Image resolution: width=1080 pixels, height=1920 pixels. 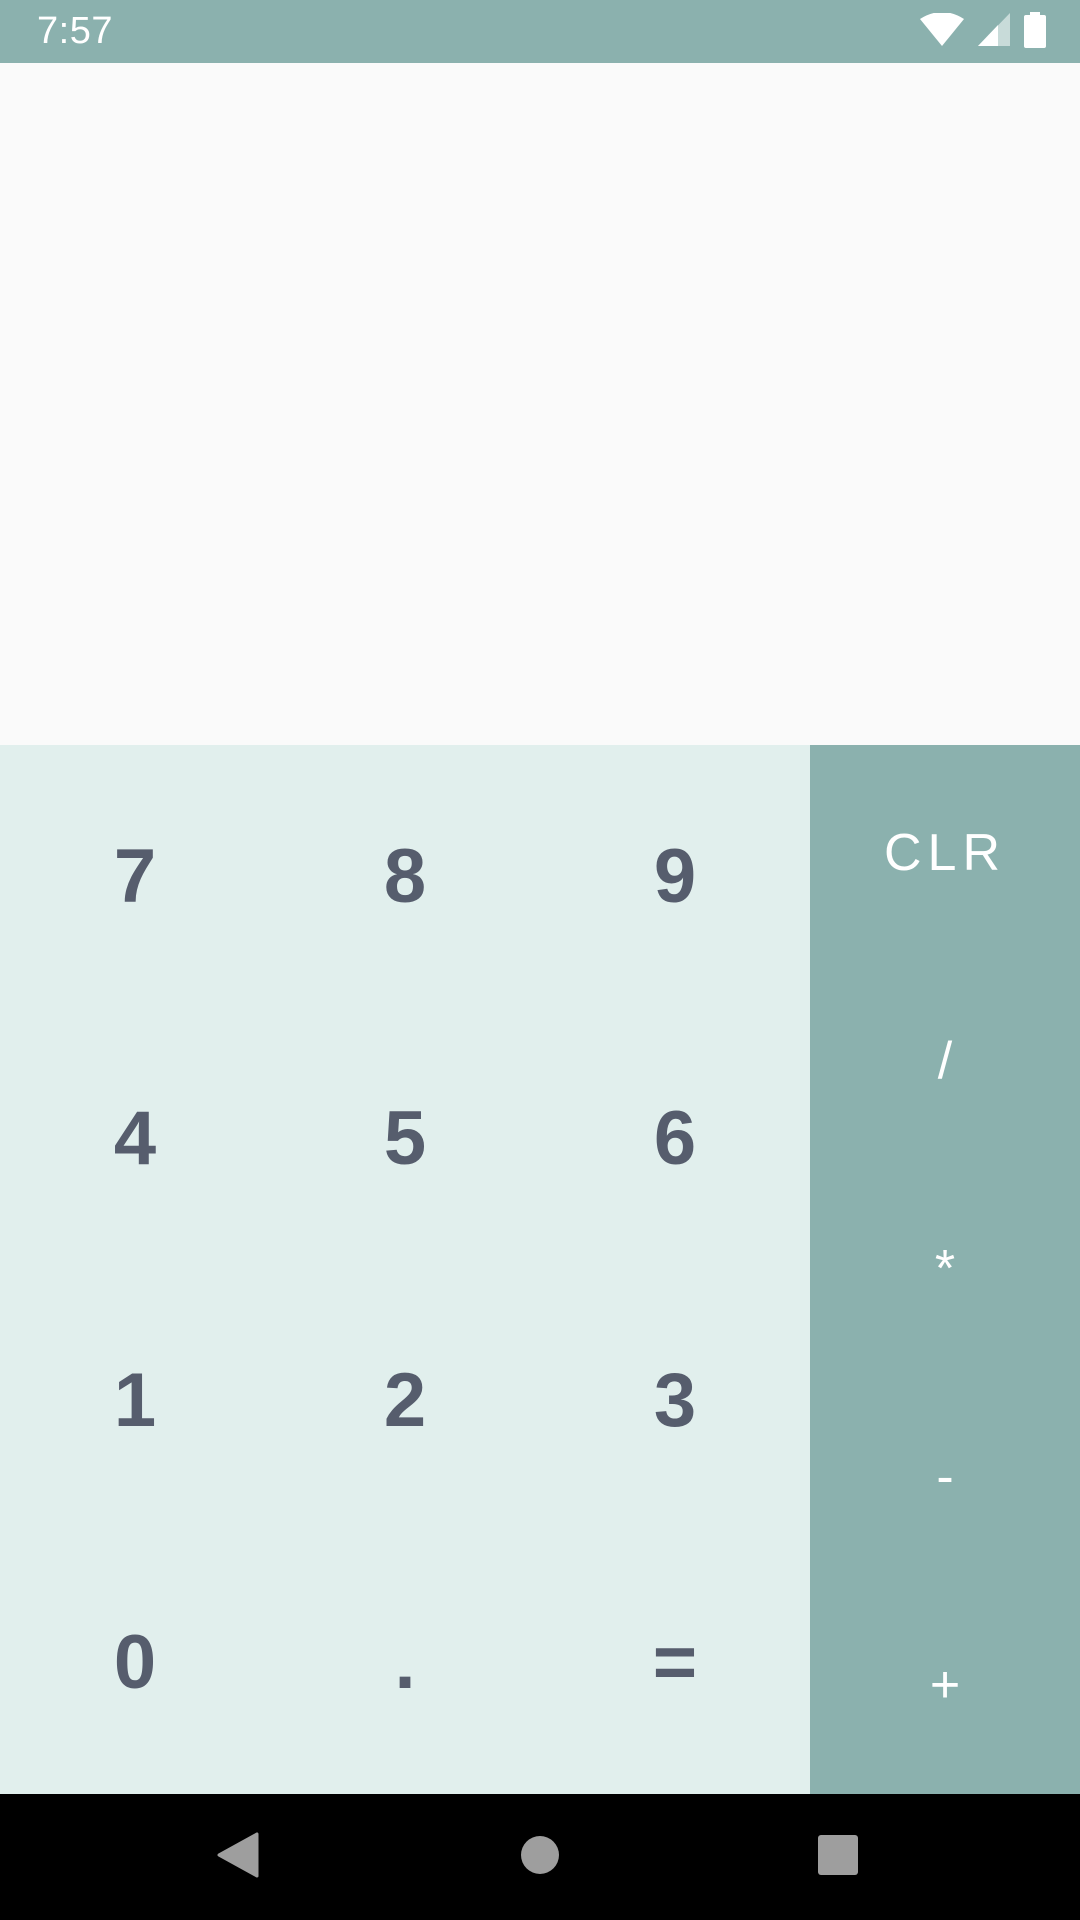 I want to click on battery-icon, so click(x=1035, y=32).